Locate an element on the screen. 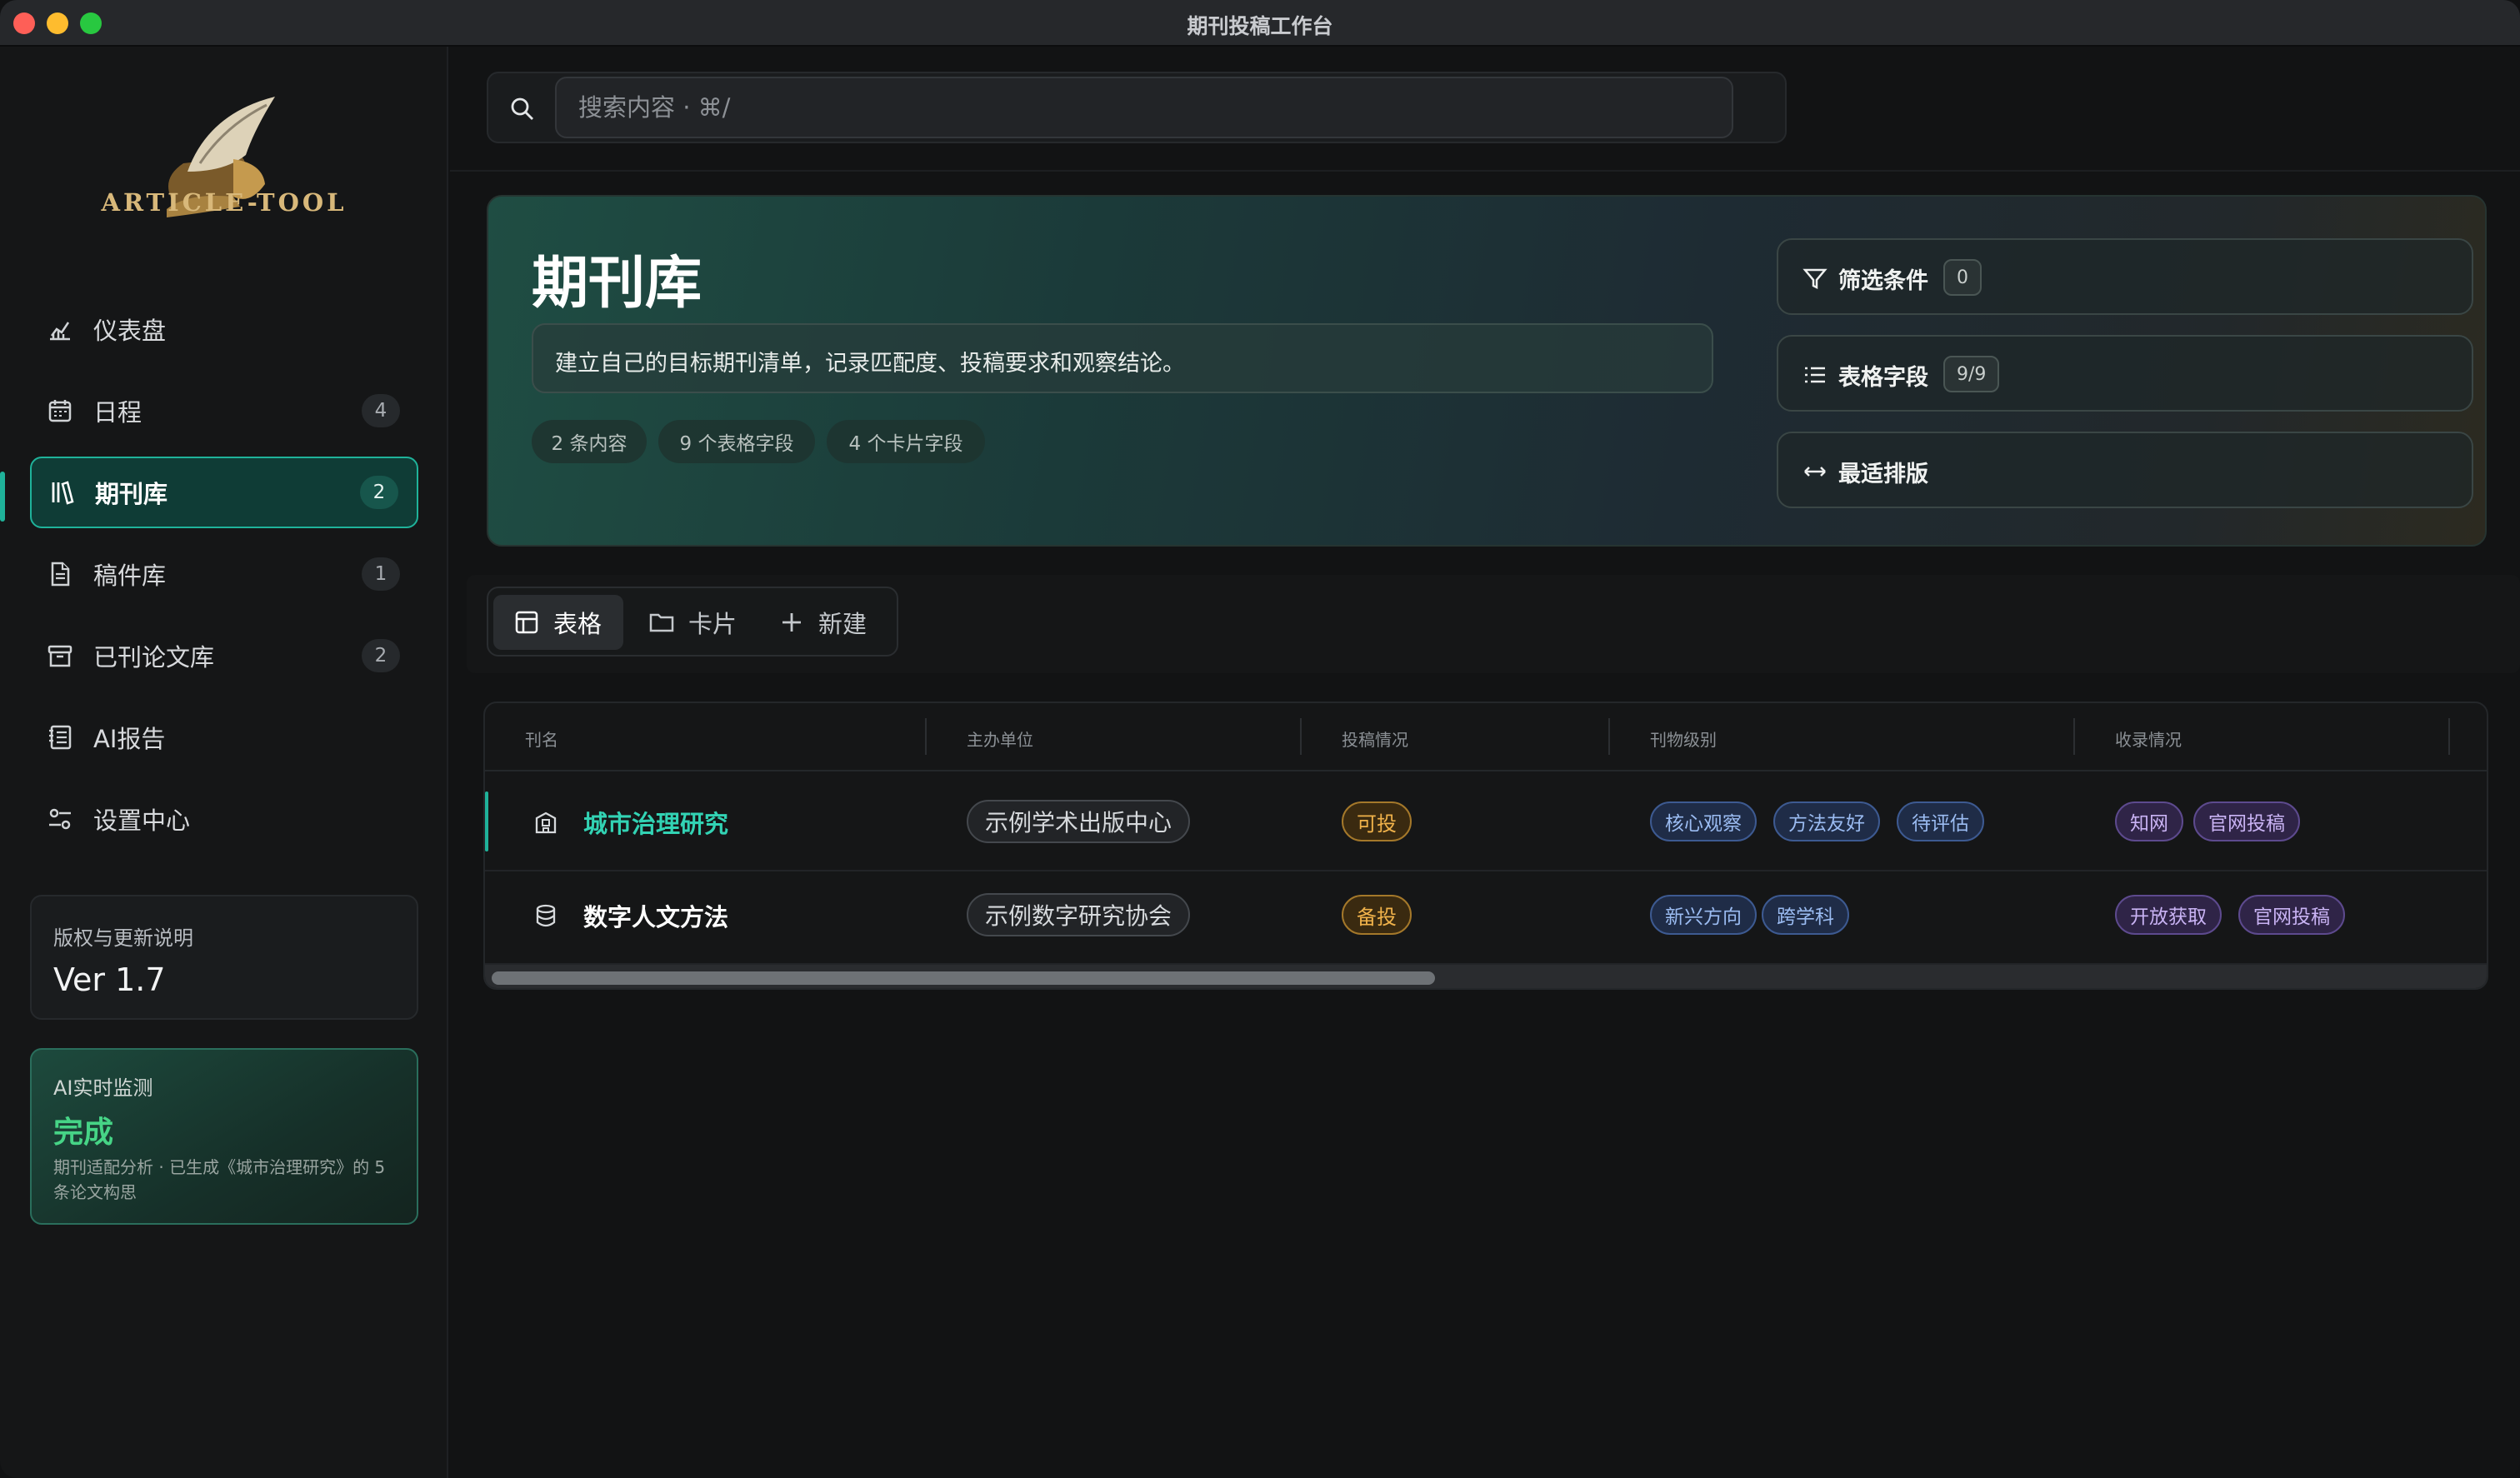 The height and width of the screenshot is (1478, 2520). level-tag: 方法友好 is located at coordinates (1826, 821).